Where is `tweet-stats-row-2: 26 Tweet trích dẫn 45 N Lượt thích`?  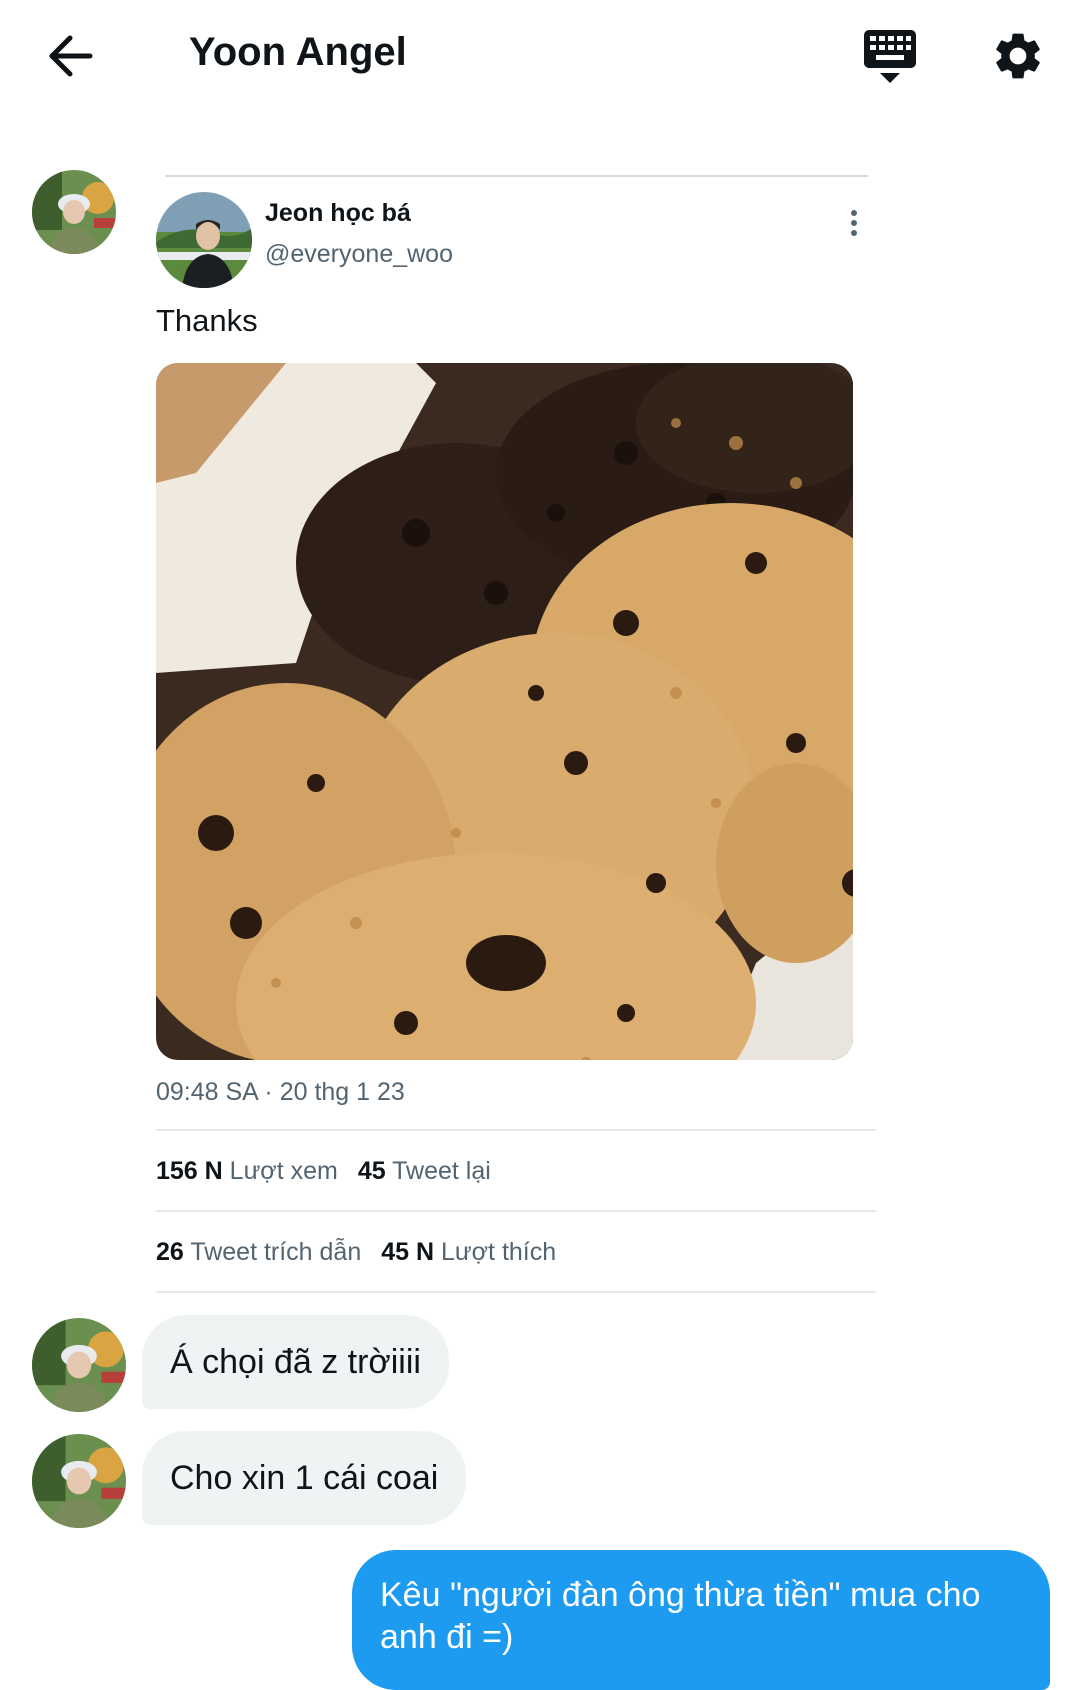
tweet-stats-row-2: 26 Tweet trích dẫn 45 N Lượt thích is located at coordinates (356, 1252).